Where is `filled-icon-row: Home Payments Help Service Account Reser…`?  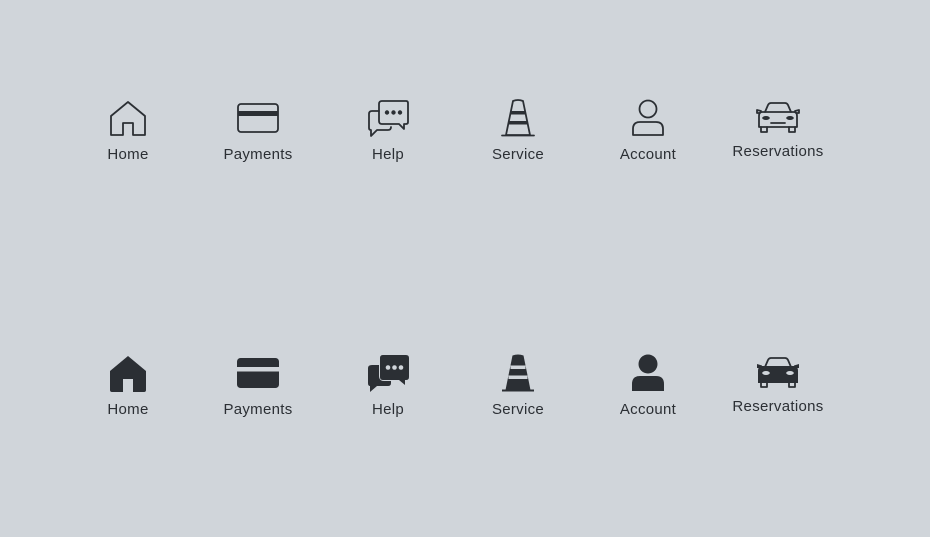 filled-icon-row: Home Payments Help Service Account Reser… is located at coordinates (465, 390).